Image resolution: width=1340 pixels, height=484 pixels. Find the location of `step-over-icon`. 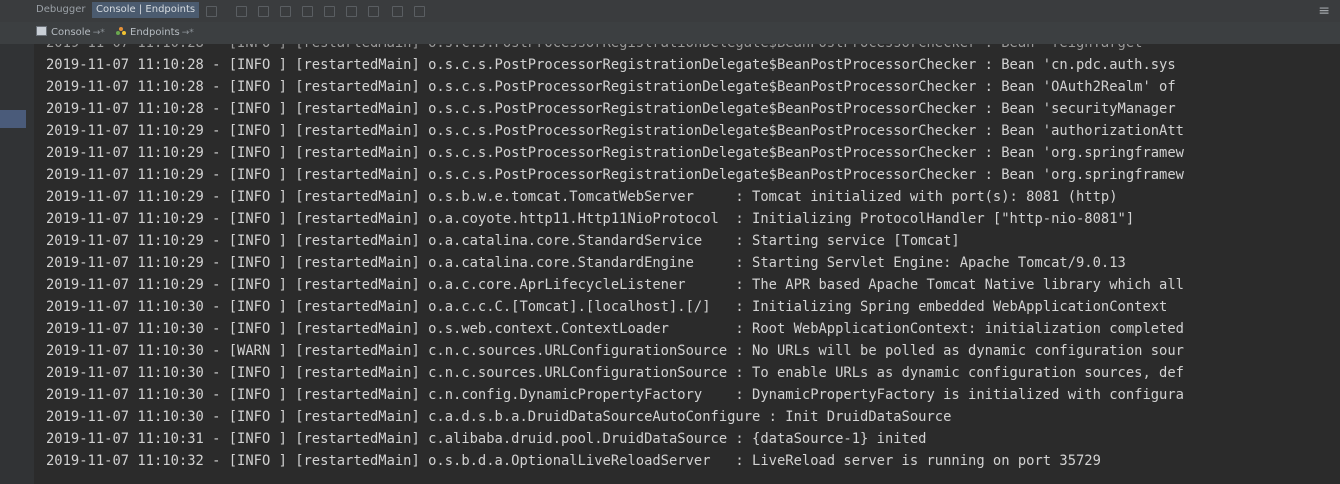

step-over-icon is located at coordinates (241, 11).